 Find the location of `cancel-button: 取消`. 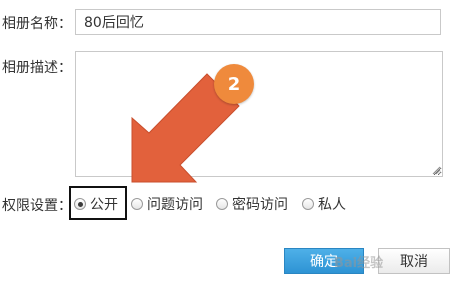

cancel-button: 取消 is located at coordinates (414, 261).